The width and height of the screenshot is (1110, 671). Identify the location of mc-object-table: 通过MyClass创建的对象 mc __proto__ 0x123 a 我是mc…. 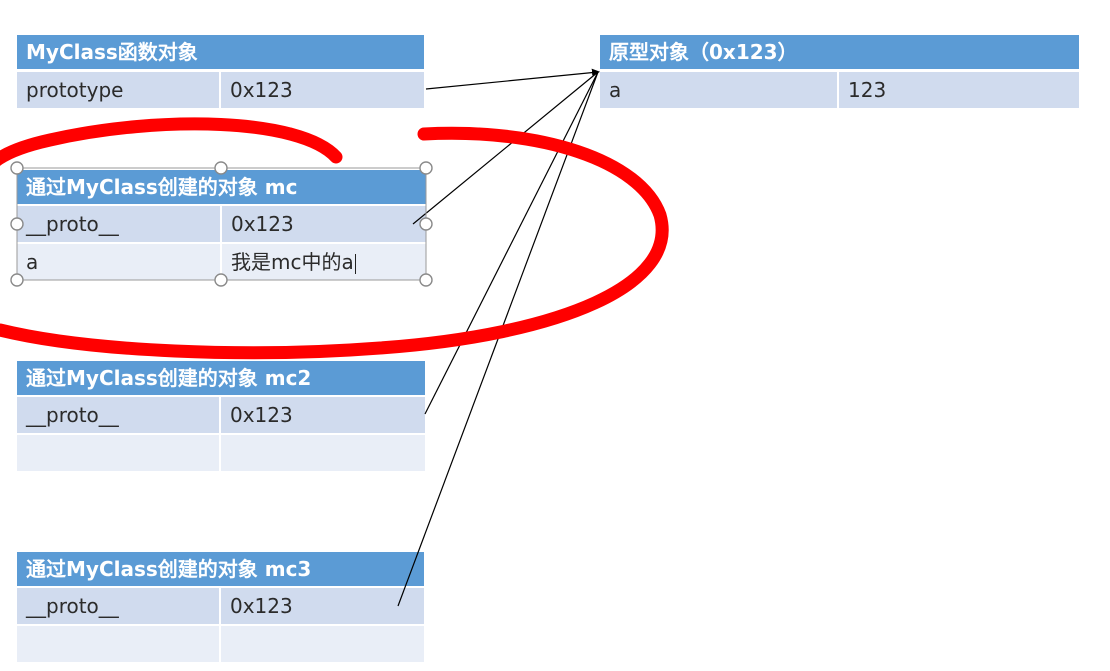
(221, 225).